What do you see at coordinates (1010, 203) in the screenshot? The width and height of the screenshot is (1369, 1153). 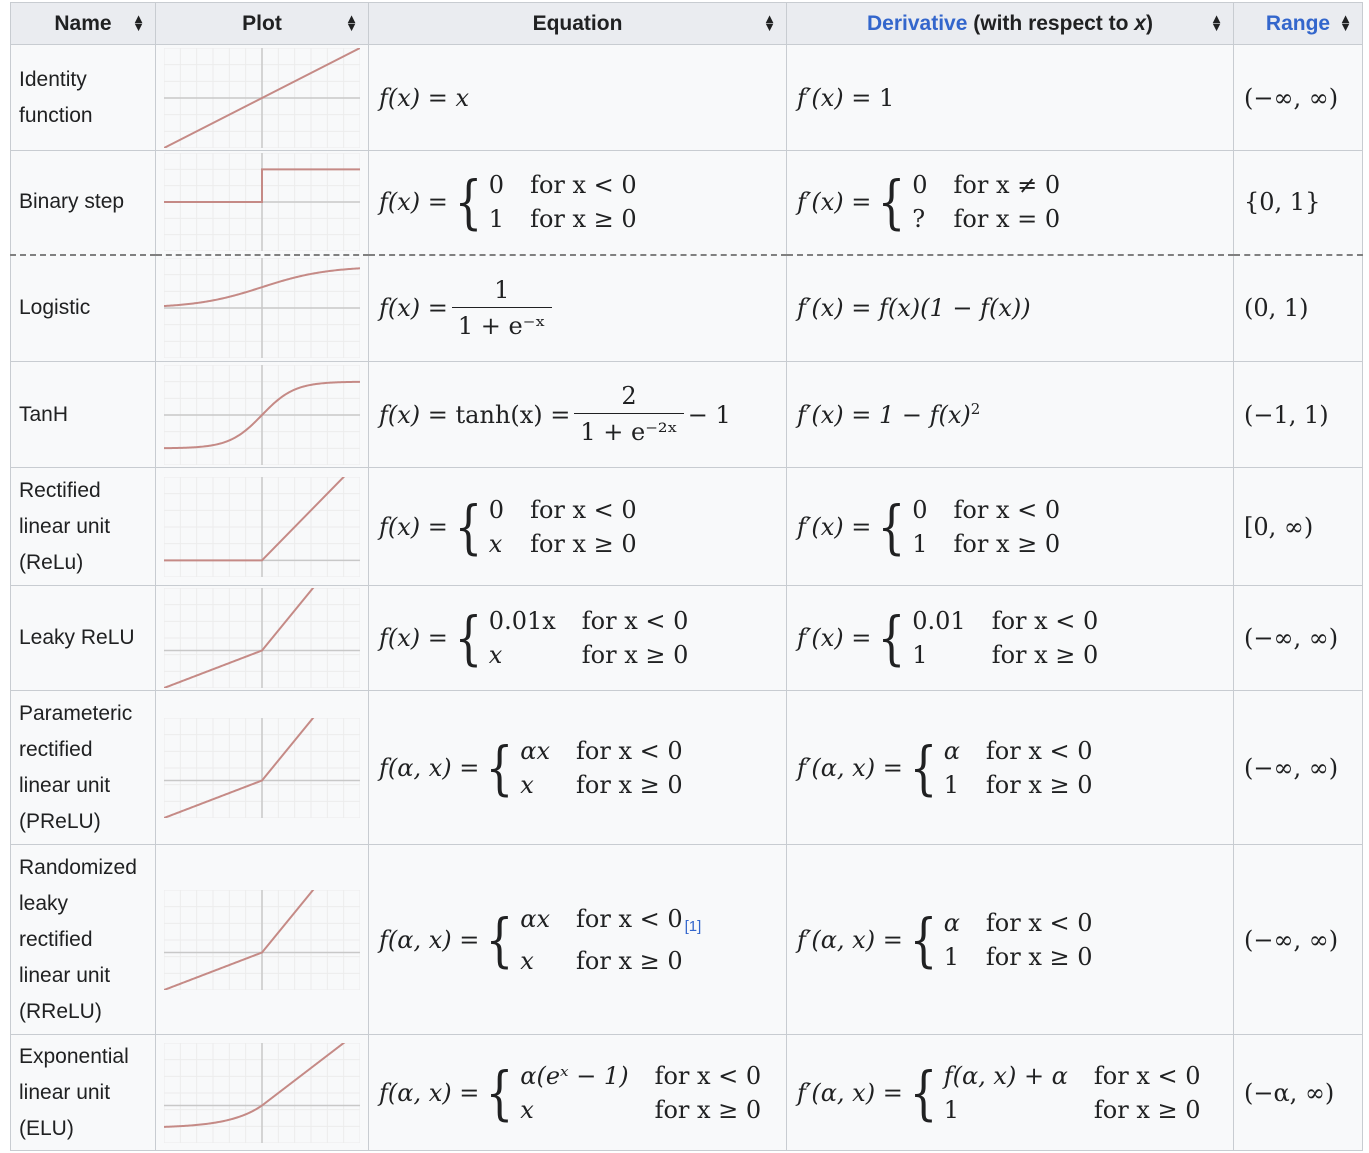 I see `cell-derivative: f′(x) ={ 0 for x ≠ 0? for x = 0` at bounding box center [1010, 203].